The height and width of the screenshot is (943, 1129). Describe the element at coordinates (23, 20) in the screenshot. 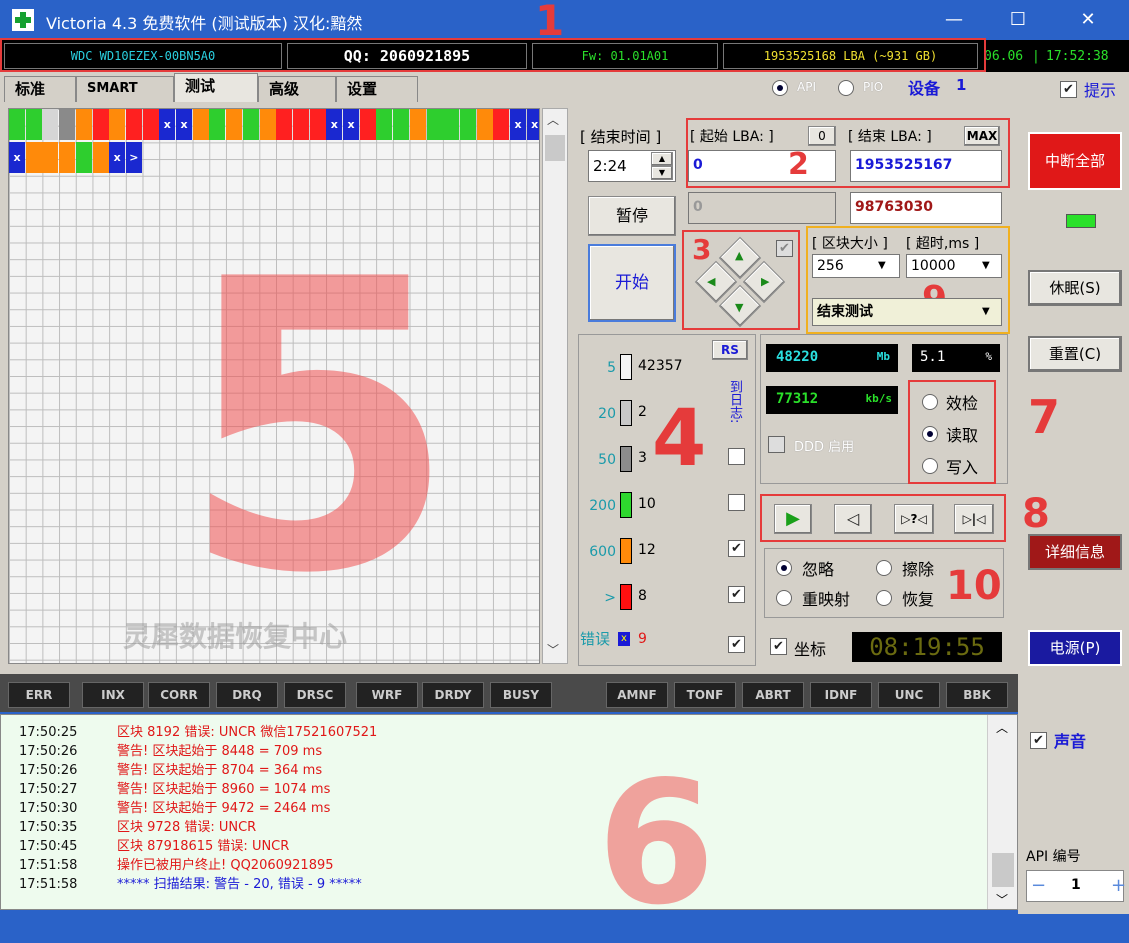

I see `app-cross-icon` at that location.